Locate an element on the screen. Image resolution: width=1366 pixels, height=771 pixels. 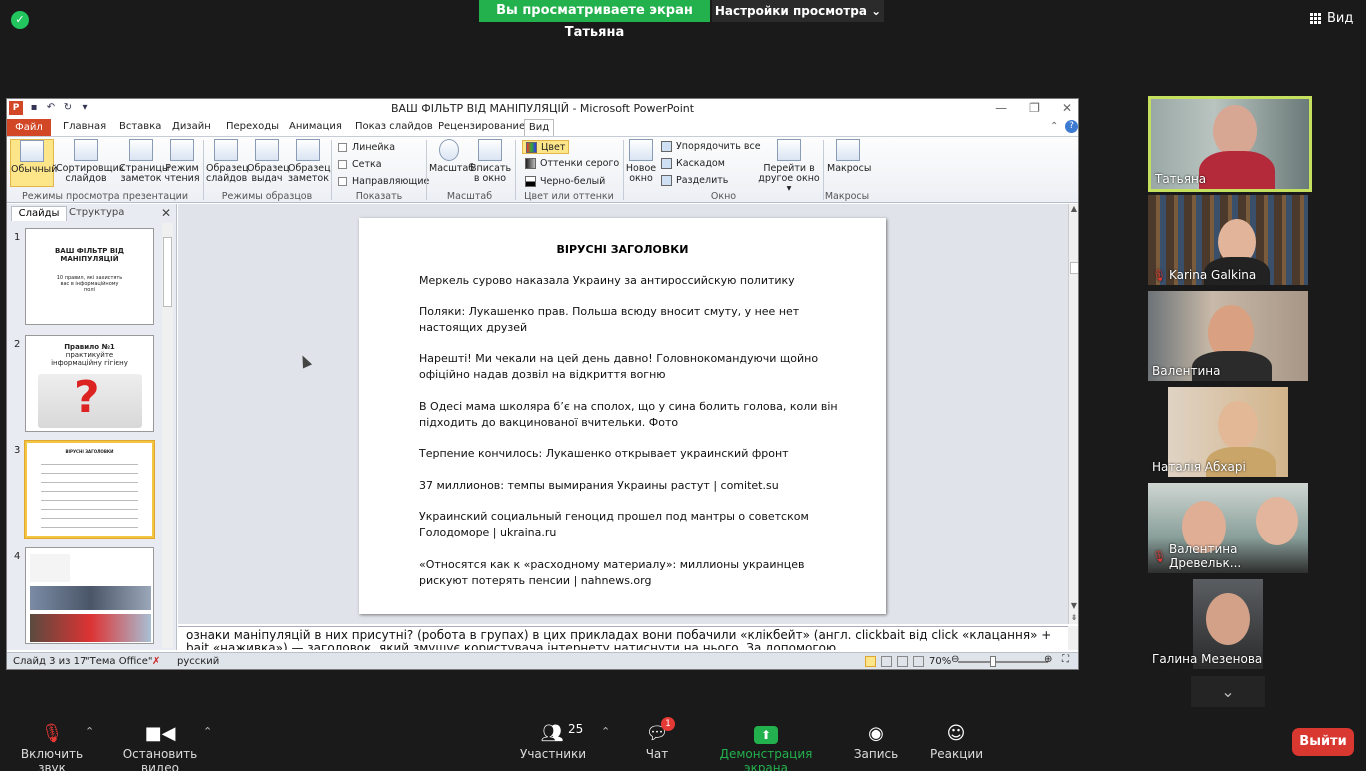
tab-review: Рецензирование is located at coordinates (481, 126).